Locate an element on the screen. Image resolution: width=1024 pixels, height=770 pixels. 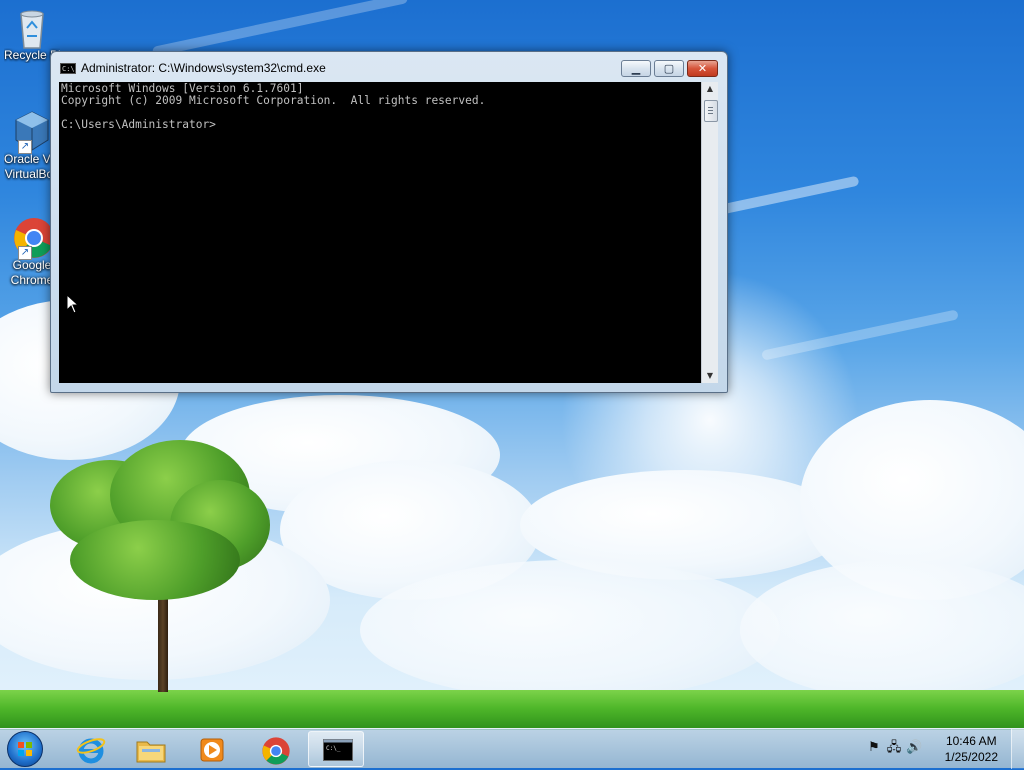
start-button is located at coordinates (25, 749).